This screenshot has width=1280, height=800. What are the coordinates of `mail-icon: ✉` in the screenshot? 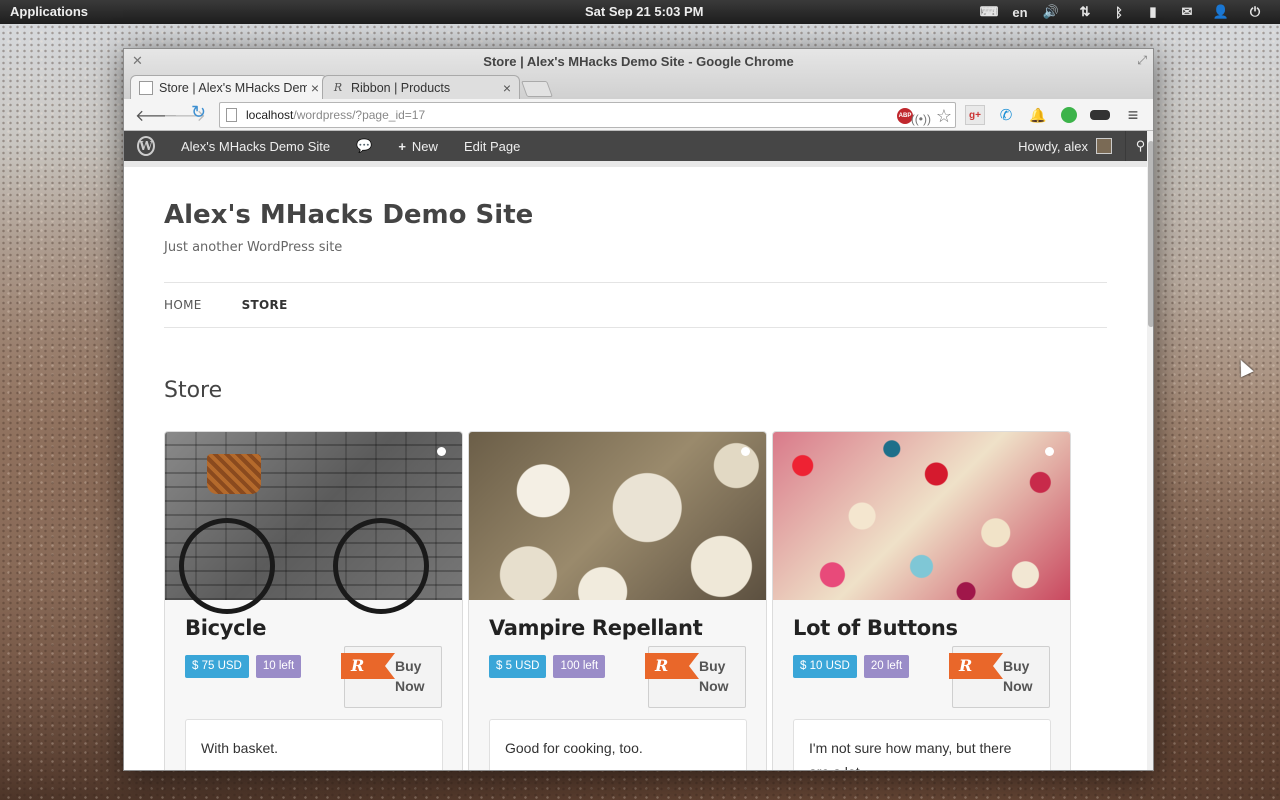 It's located at (1187, 12).